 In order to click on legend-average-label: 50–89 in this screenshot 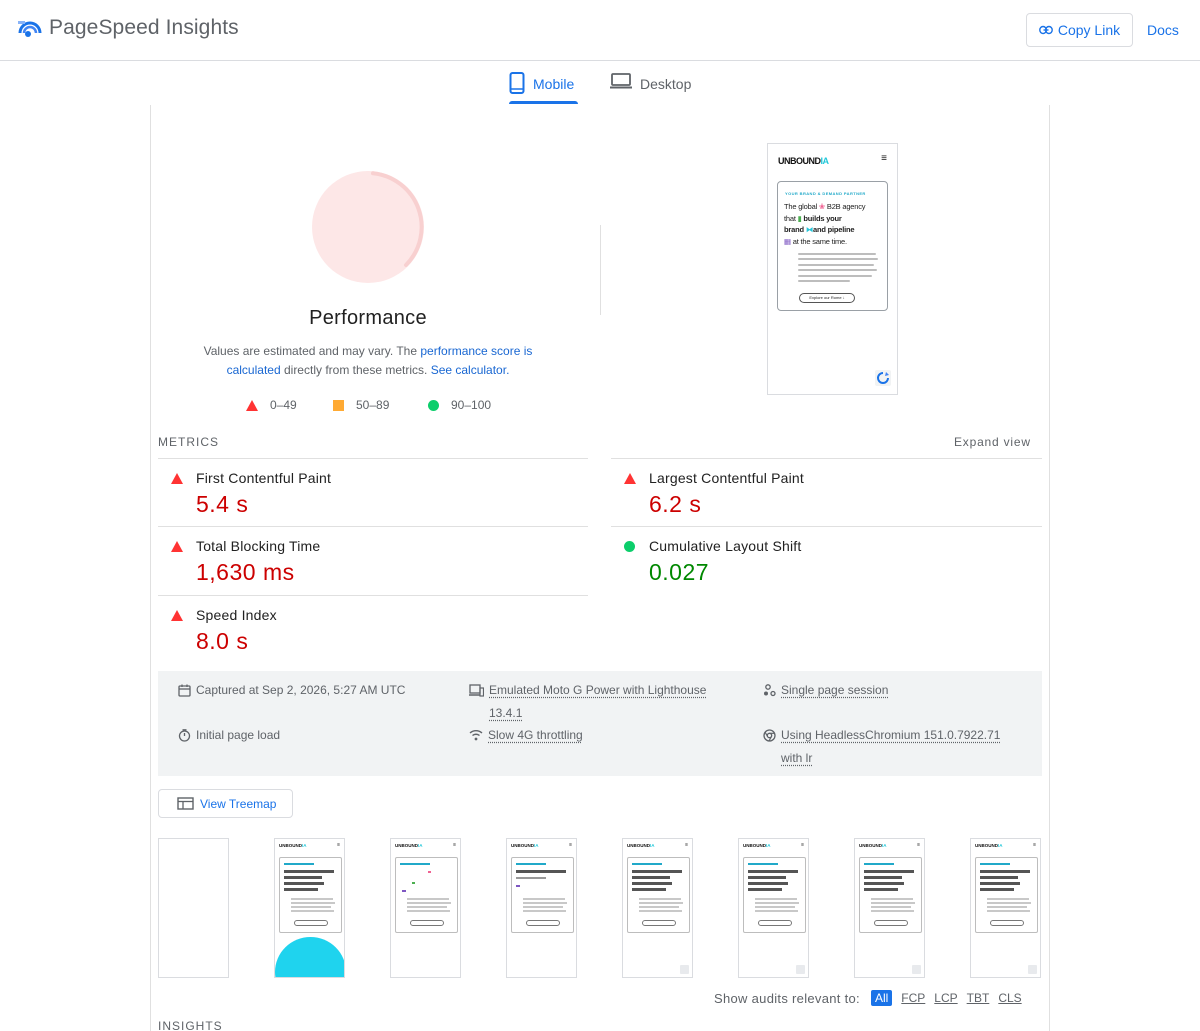, I will do `click(373, 405)`.